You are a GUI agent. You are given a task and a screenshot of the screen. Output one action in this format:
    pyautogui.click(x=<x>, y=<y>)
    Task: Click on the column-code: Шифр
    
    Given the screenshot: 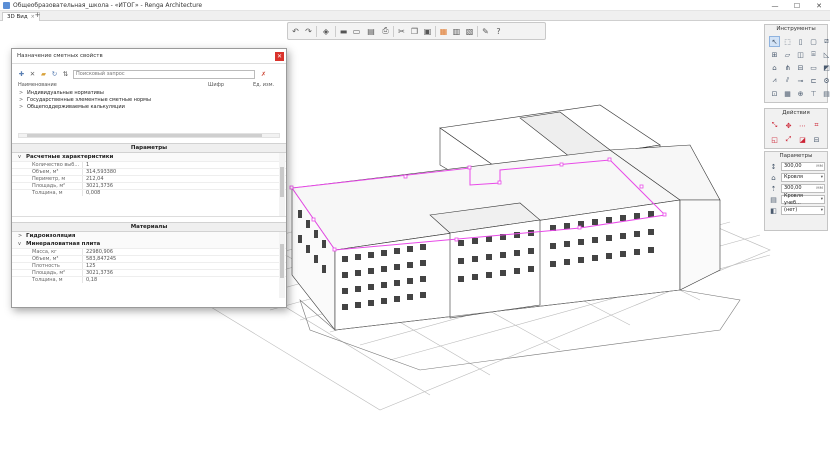 What is the action you would take?
    pyautogui.click(x=230, y=85)
    